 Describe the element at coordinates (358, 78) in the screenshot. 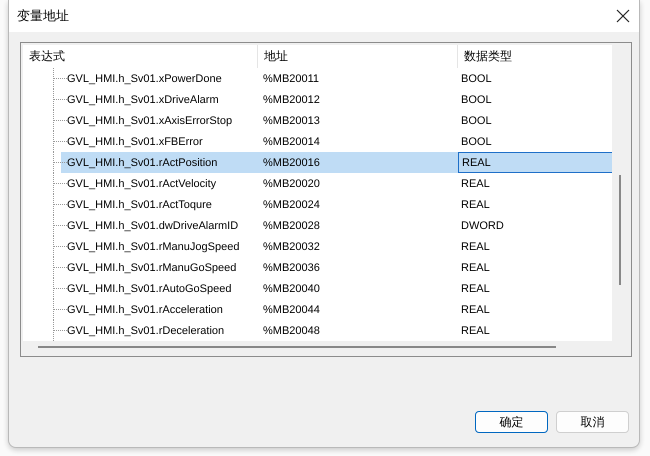

I see `address-cell: %MB20011` at that location.